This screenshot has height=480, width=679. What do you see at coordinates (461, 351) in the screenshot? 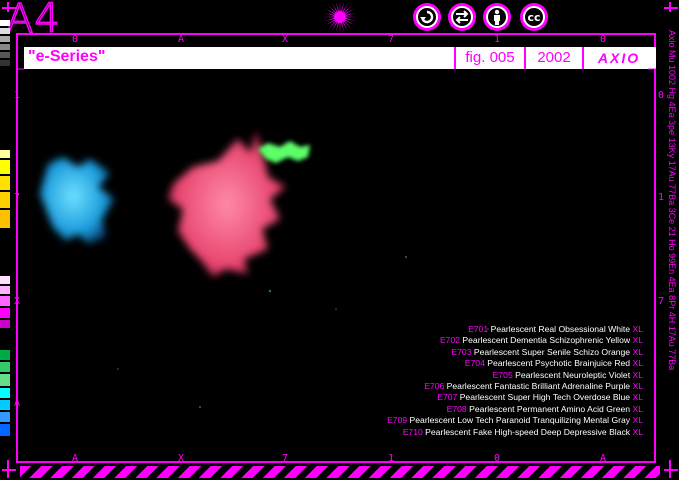
I see `legend-code: E703` at bounding box center [461, 351].